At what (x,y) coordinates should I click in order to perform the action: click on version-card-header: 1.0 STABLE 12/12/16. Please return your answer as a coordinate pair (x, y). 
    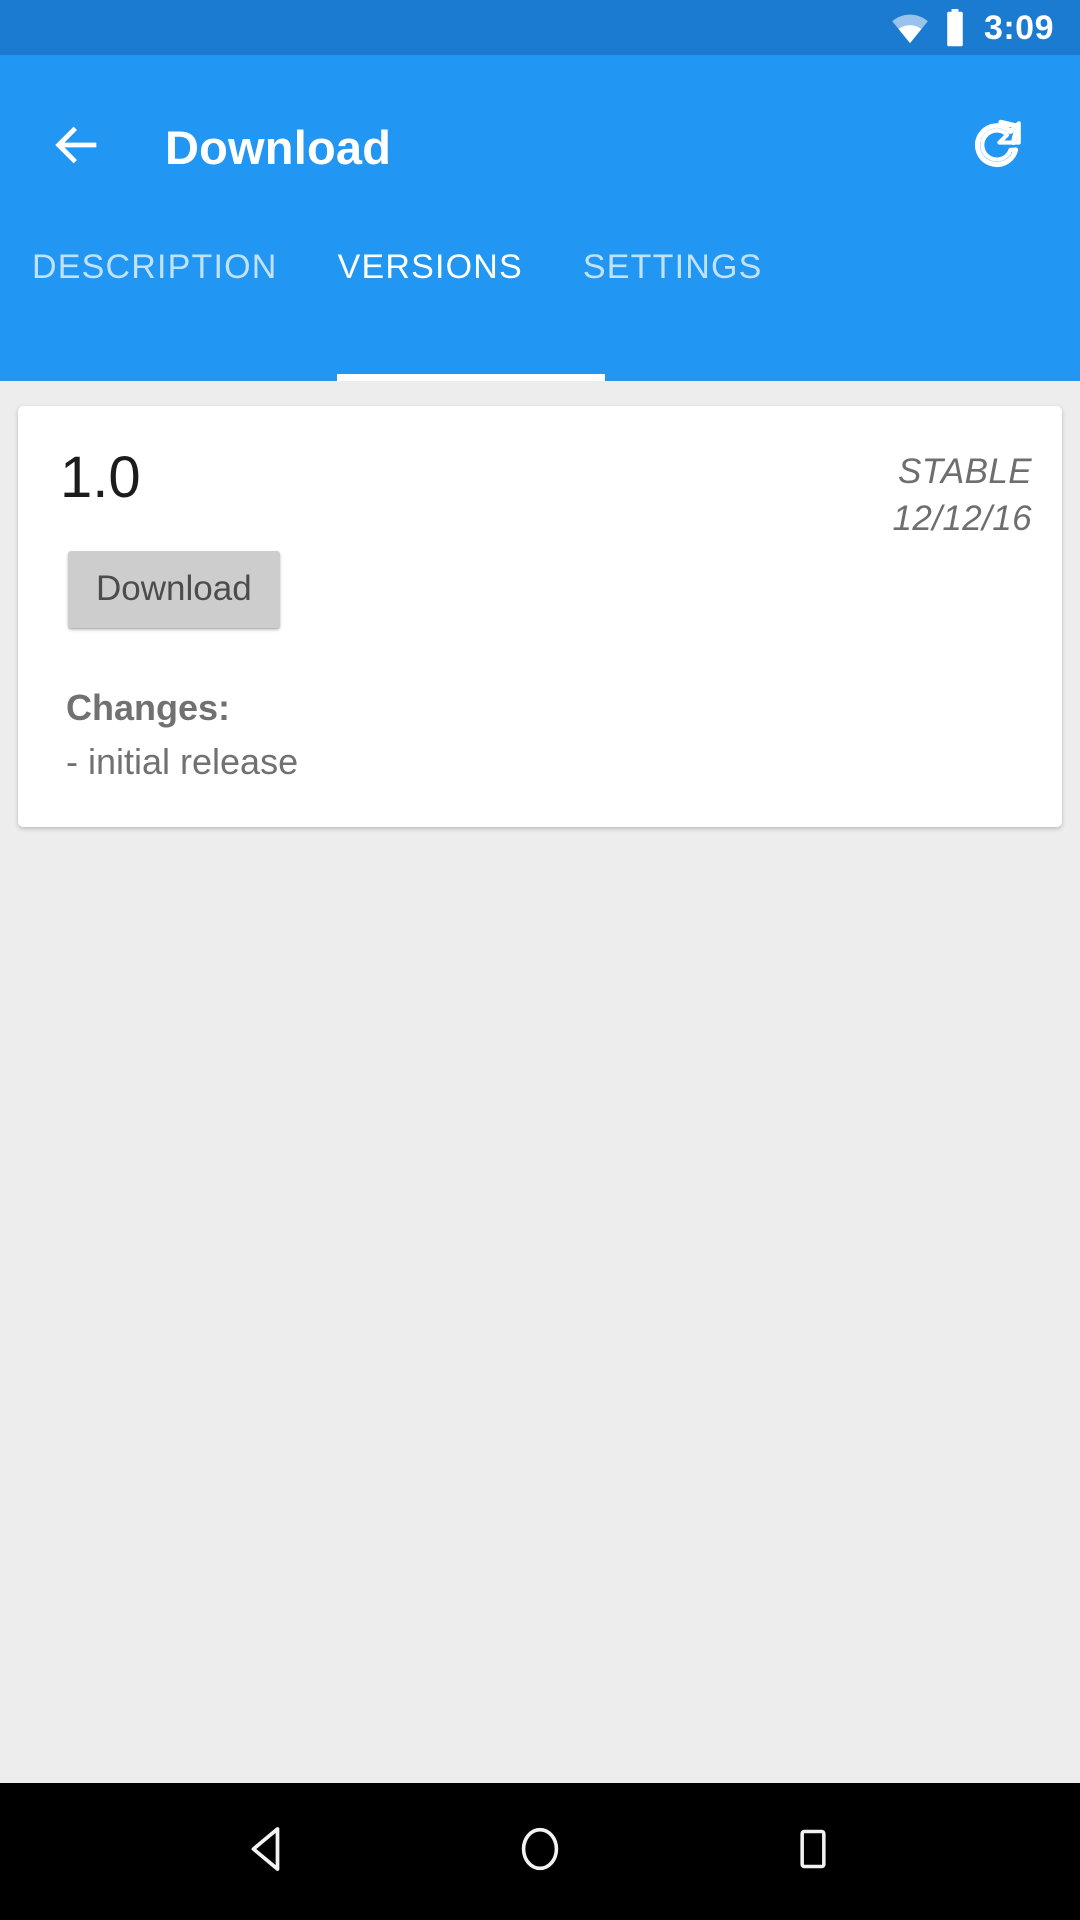
    Looking at the image, I should click on (540, 487).